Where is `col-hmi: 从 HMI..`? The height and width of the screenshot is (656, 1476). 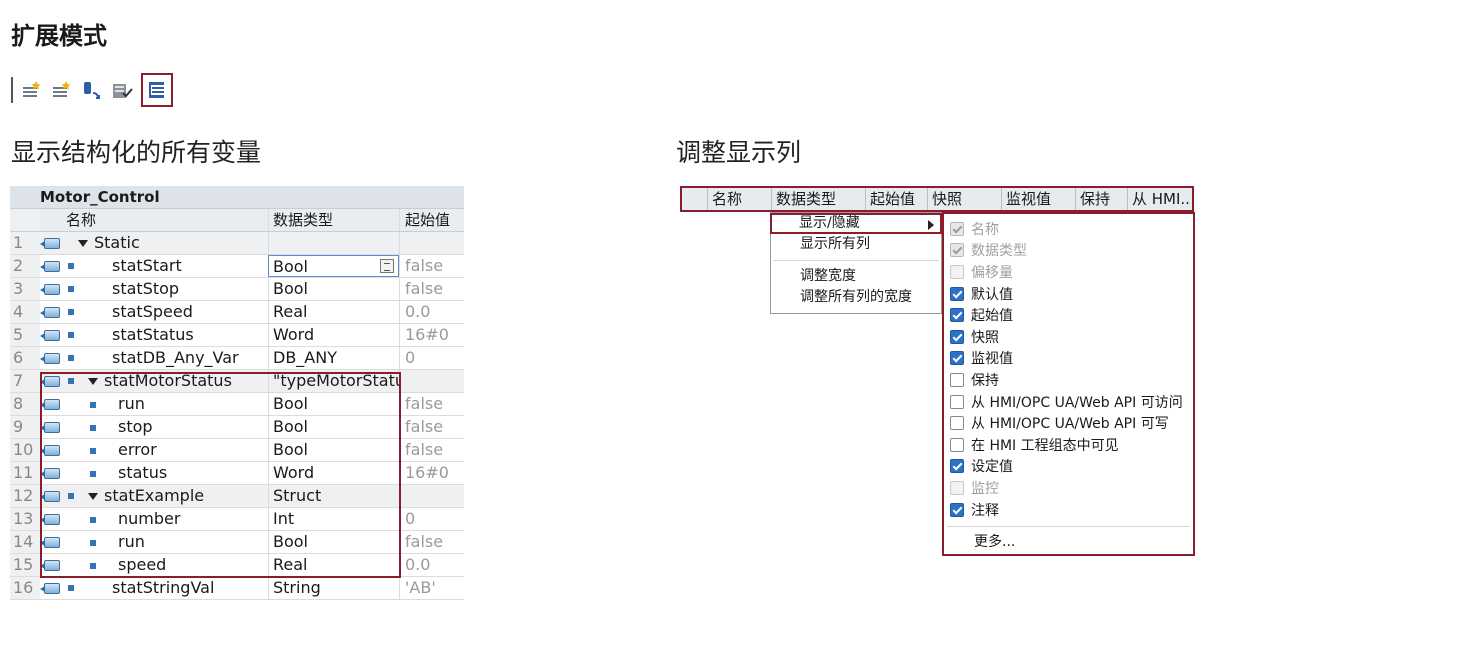
col-hmi: 从 HMI.. is located at coordinates (1160, 199).